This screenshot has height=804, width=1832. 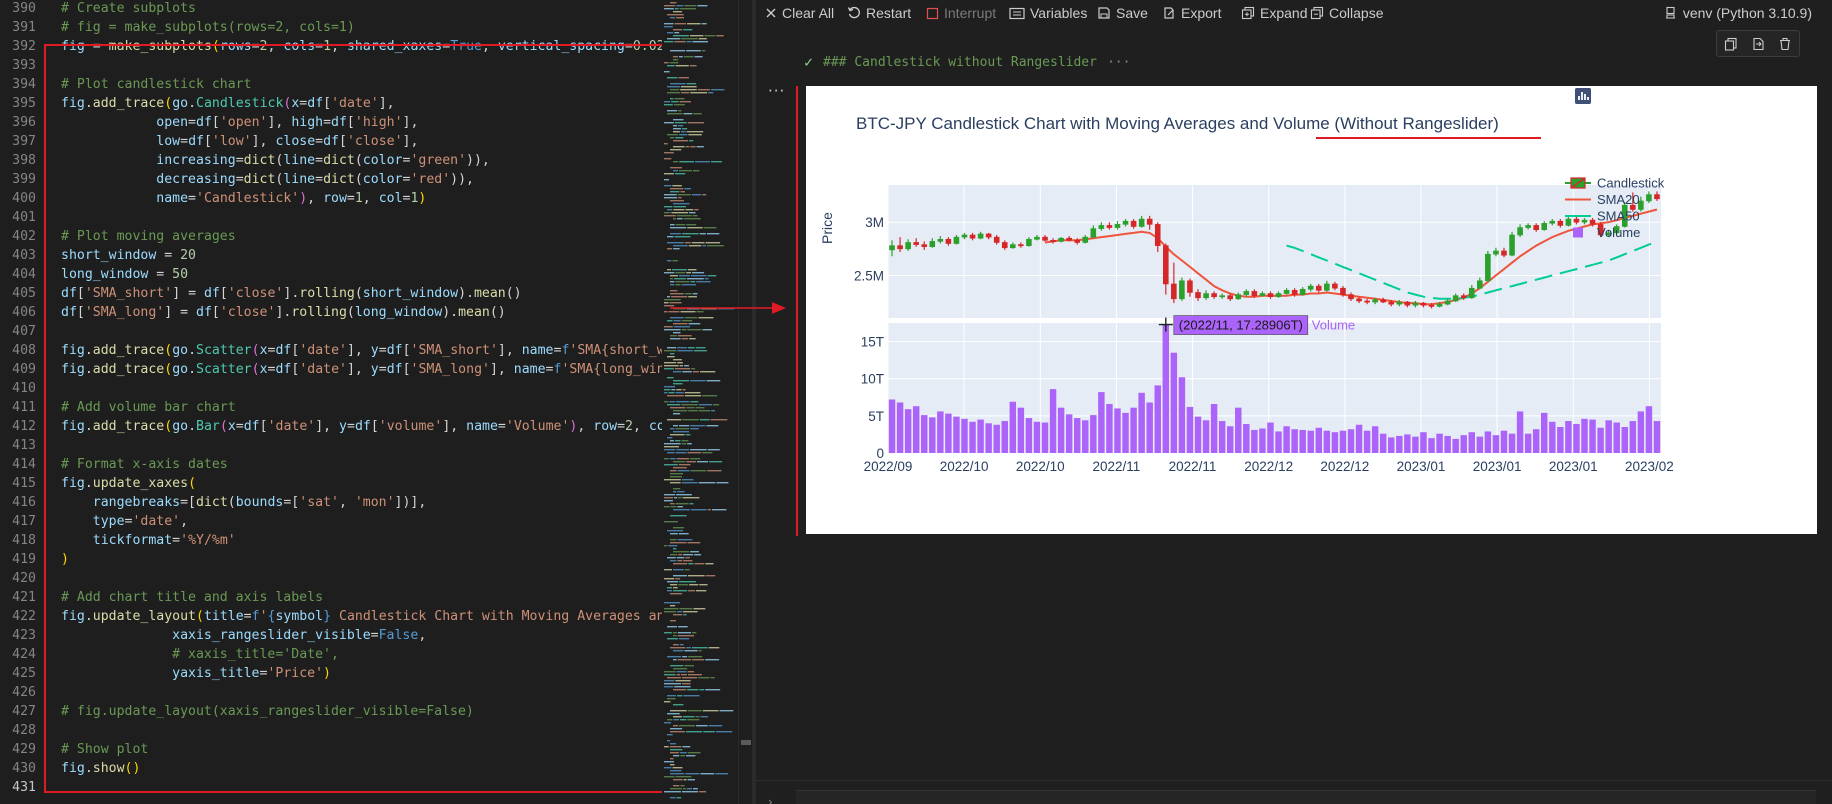 I want to click on delete-icon, so click(x=1785, y=44).